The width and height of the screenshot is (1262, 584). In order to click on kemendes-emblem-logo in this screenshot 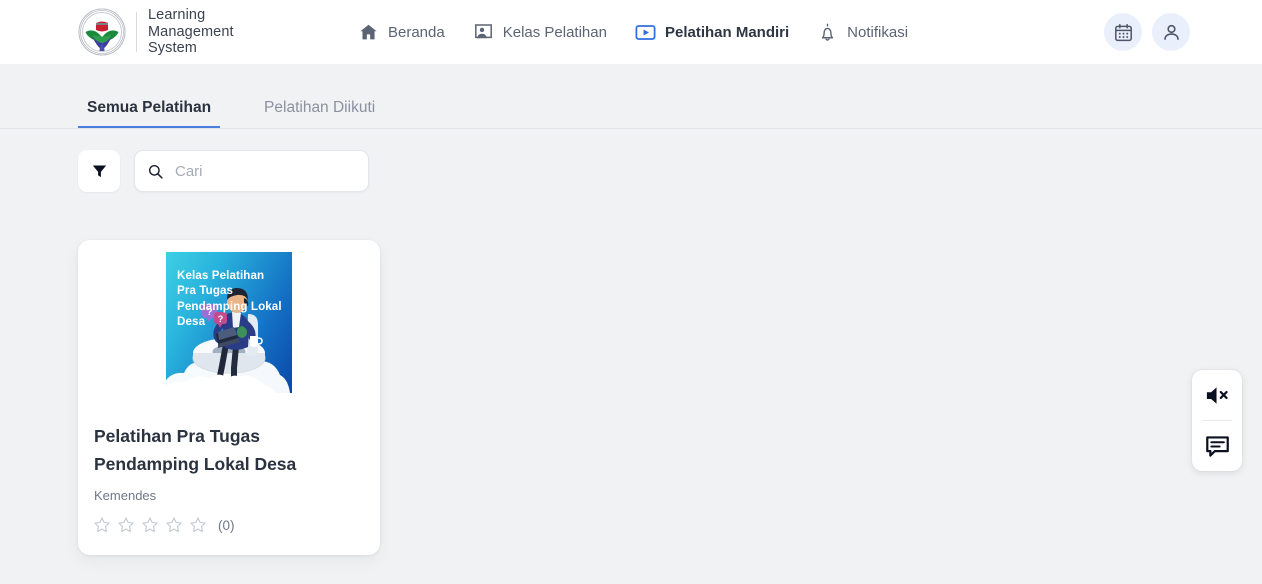, I will do `click(102, 32)`.